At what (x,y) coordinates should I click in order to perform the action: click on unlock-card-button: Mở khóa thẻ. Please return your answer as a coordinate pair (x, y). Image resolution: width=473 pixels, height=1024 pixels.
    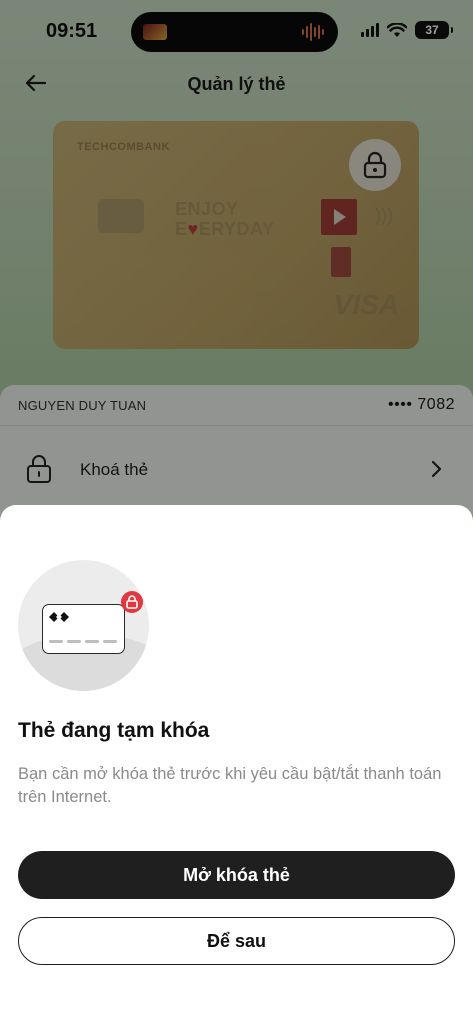
    Looking at the image, I should click on (236, 875).